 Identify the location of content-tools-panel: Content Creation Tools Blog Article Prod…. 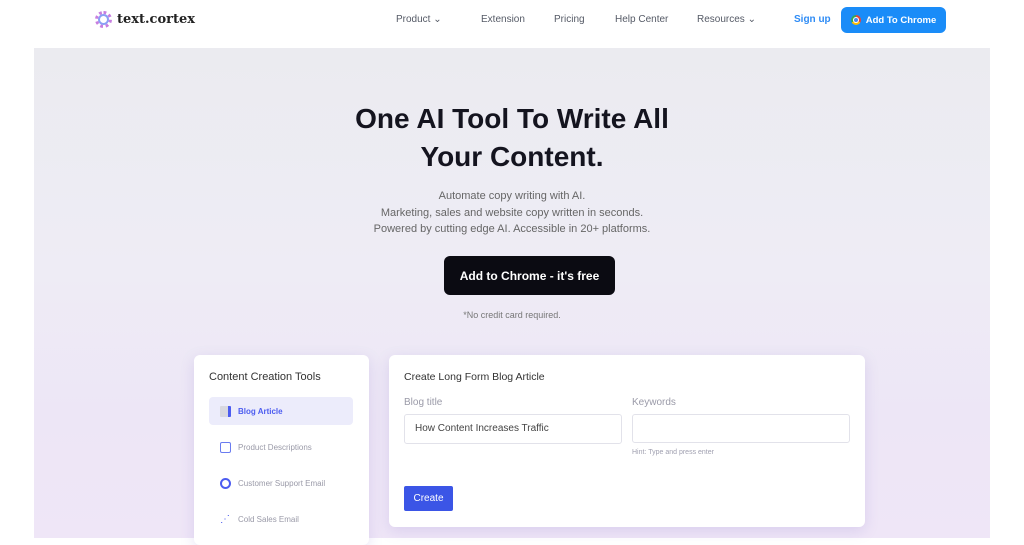
(281, 450).